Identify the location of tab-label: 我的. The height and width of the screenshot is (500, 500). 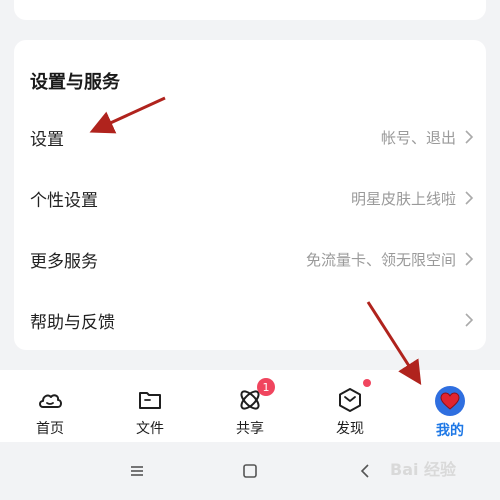
(450, 431).